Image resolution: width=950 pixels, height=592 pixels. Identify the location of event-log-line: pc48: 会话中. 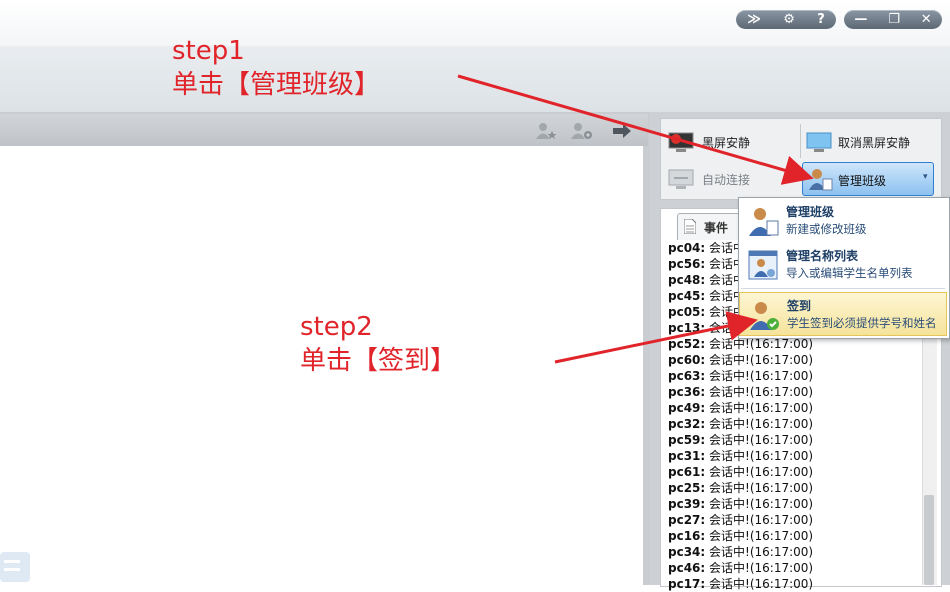
(706, 280).